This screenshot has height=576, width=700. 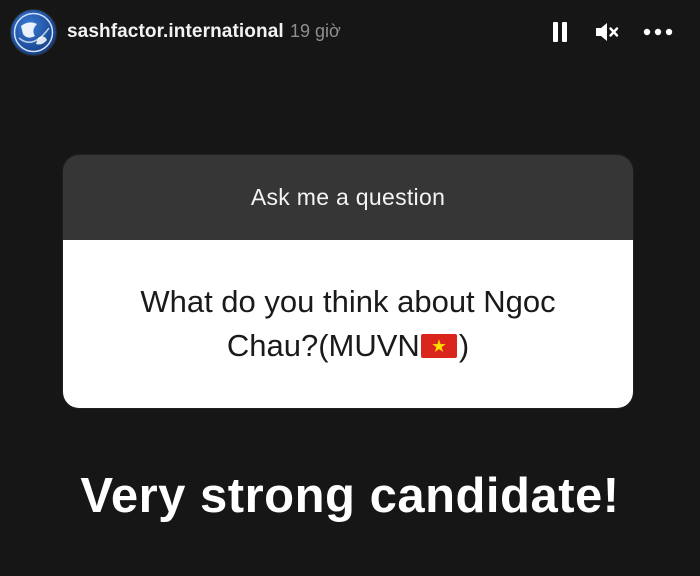 I want to click on profile-avatar, so click(x=33, y=32).